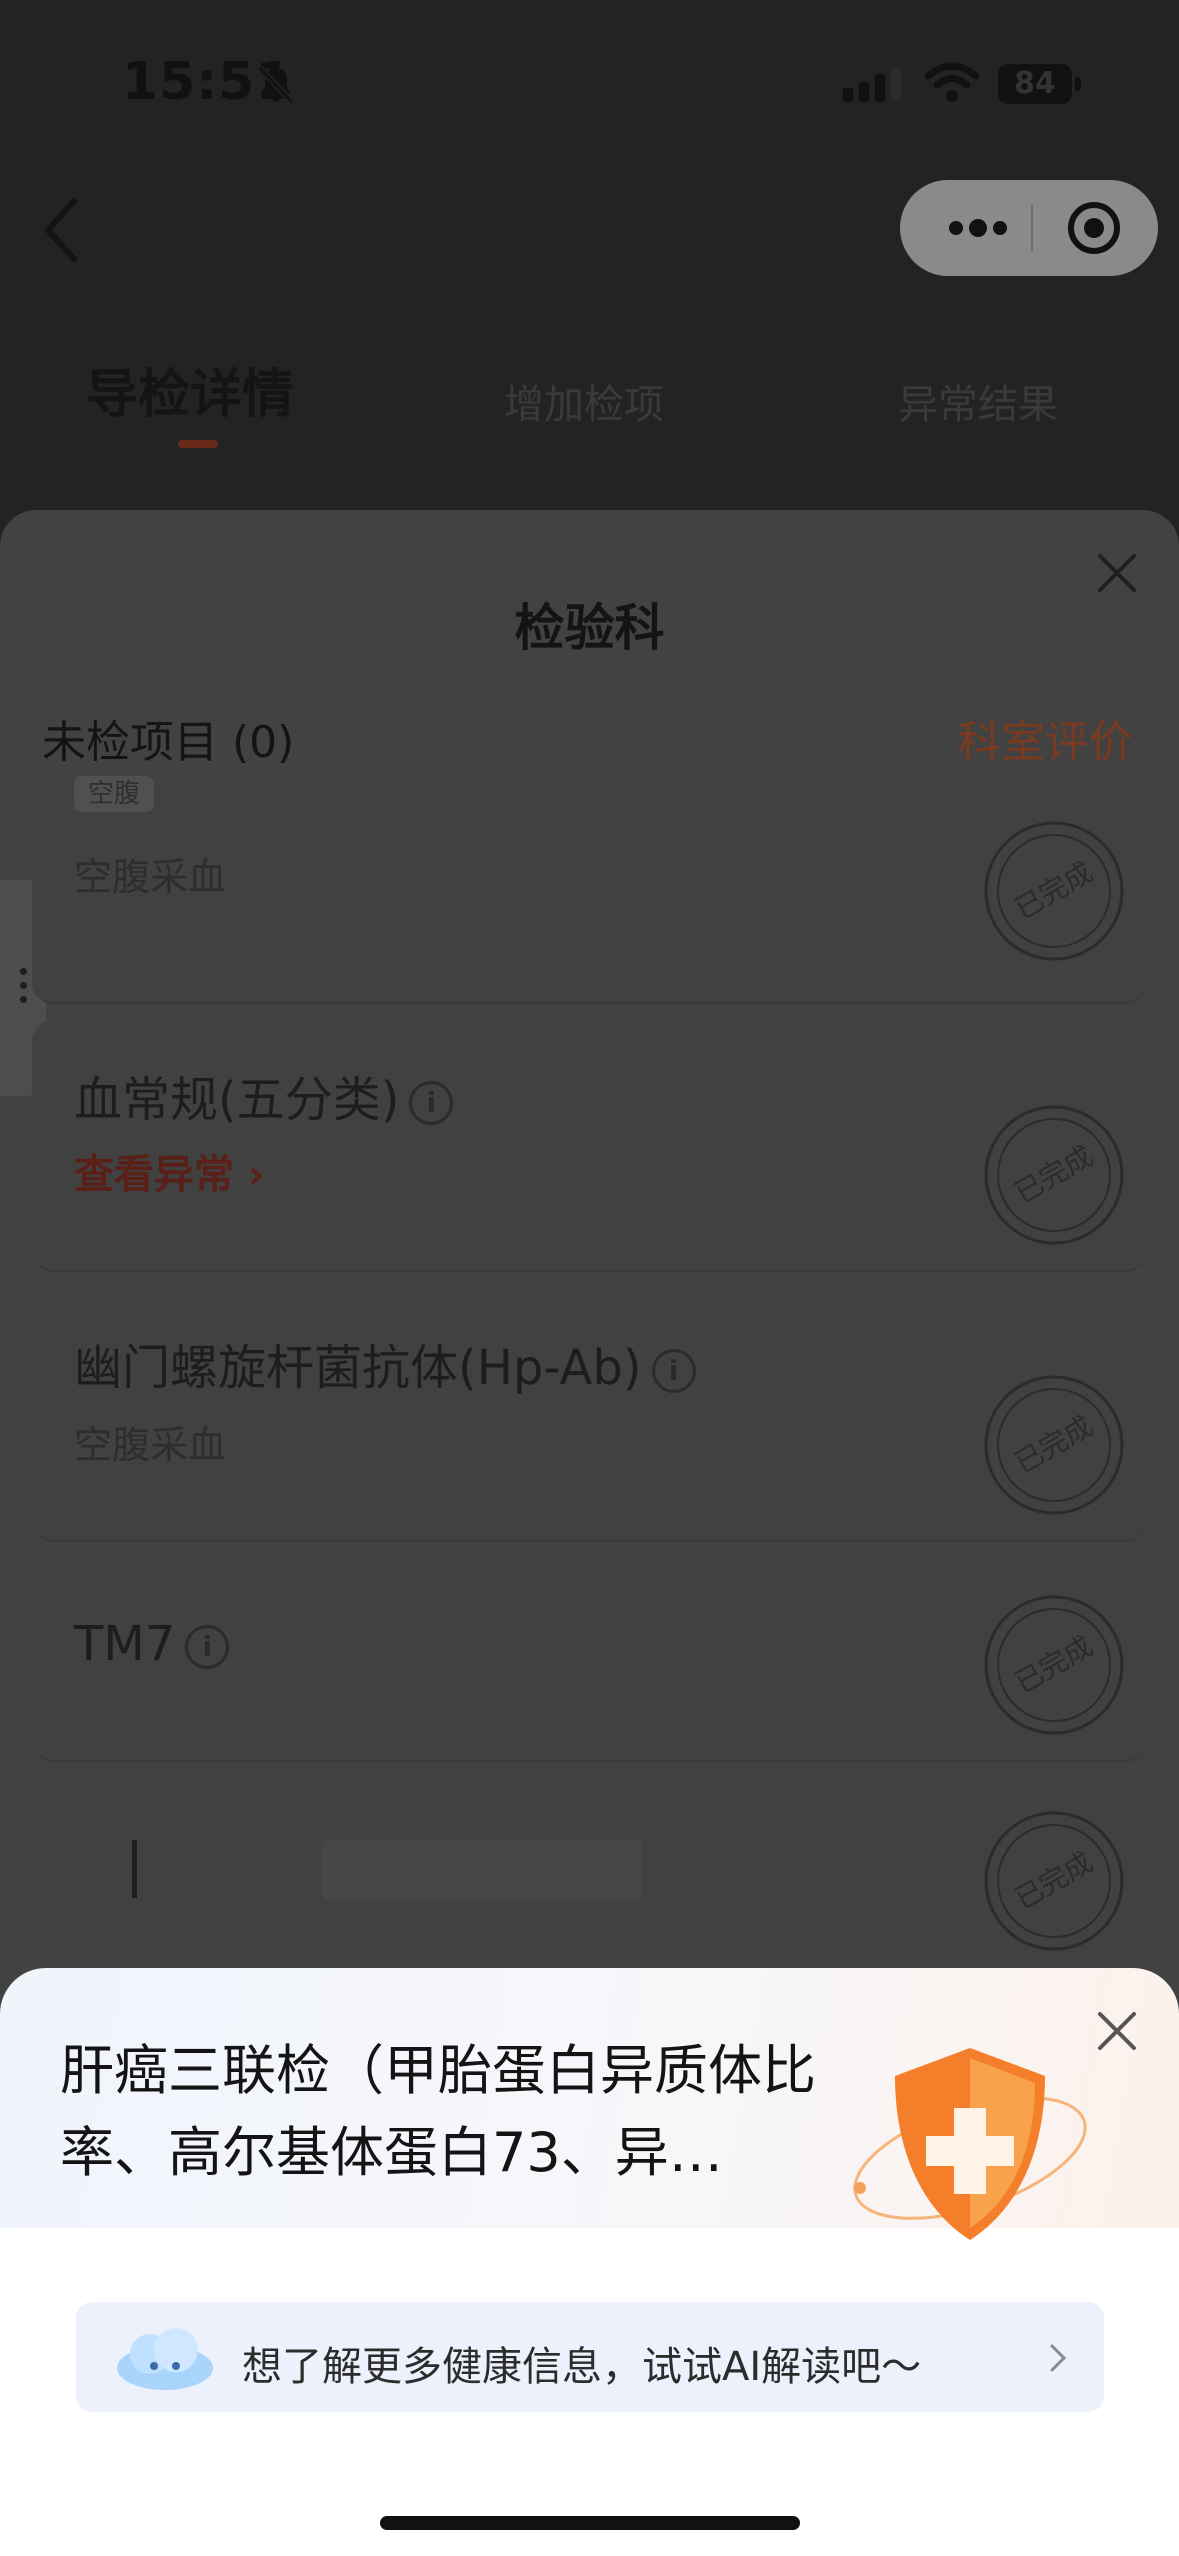 This screenshot has height=2556, width=1179. Describe the element at coordinates (154, 1175) in the screenshot. I see `view-abnormal-label: 查看异常` at that location.